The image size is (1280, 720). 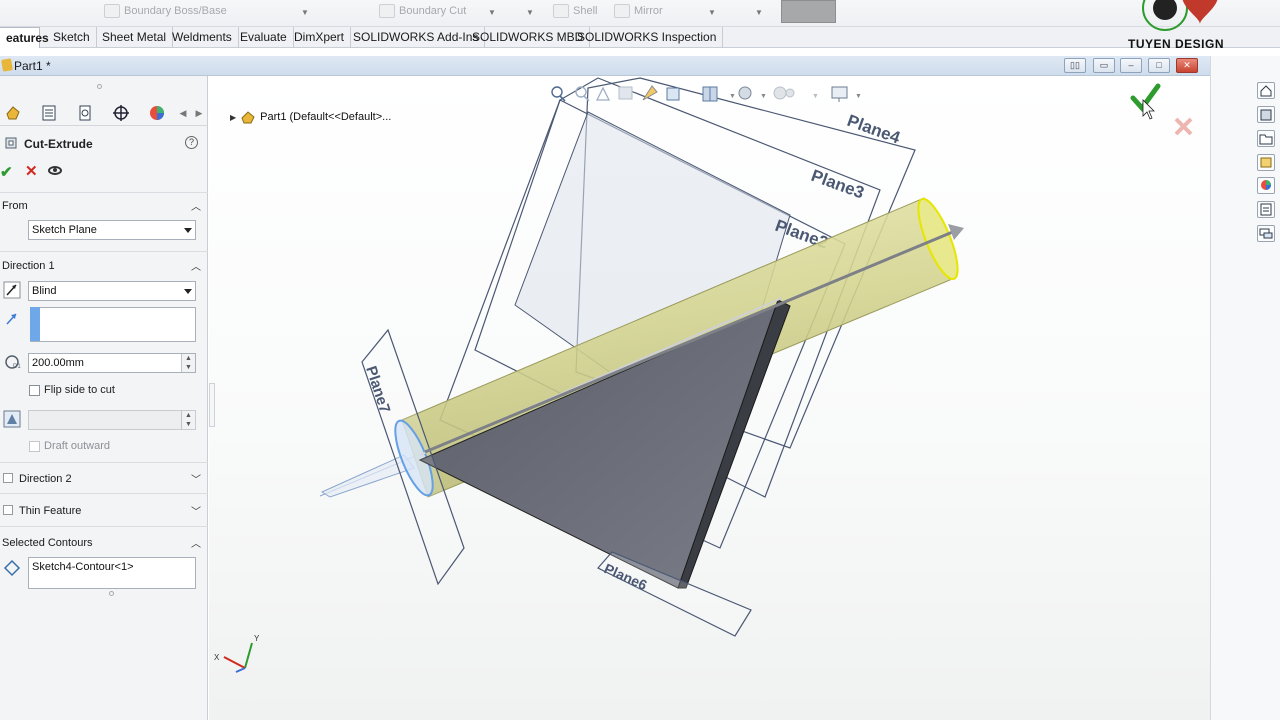 I want to click on toolbar-highlight-block, so click(x=808, y=11).